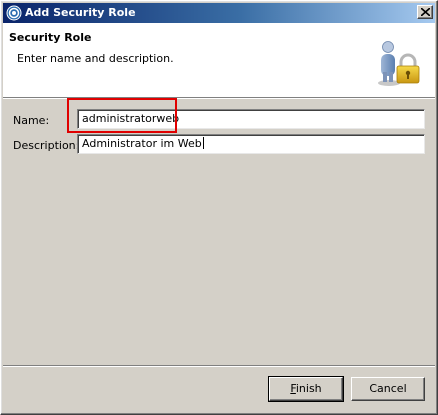 This screenshot has height=415, width=438. I want to click on title-bar: Add Security Role, so click(219, 13).